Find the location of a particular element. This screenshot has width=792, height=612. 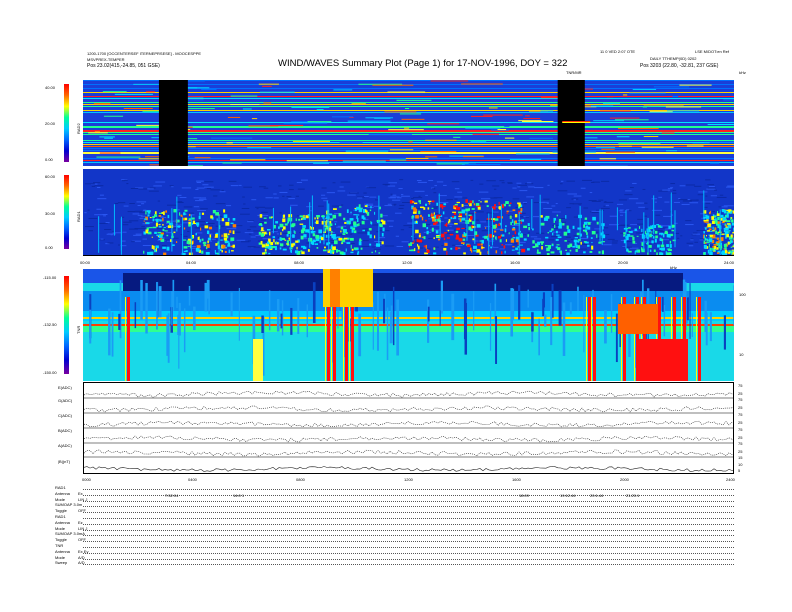

footer-dotted-rule is located at coordinates (408, 524).